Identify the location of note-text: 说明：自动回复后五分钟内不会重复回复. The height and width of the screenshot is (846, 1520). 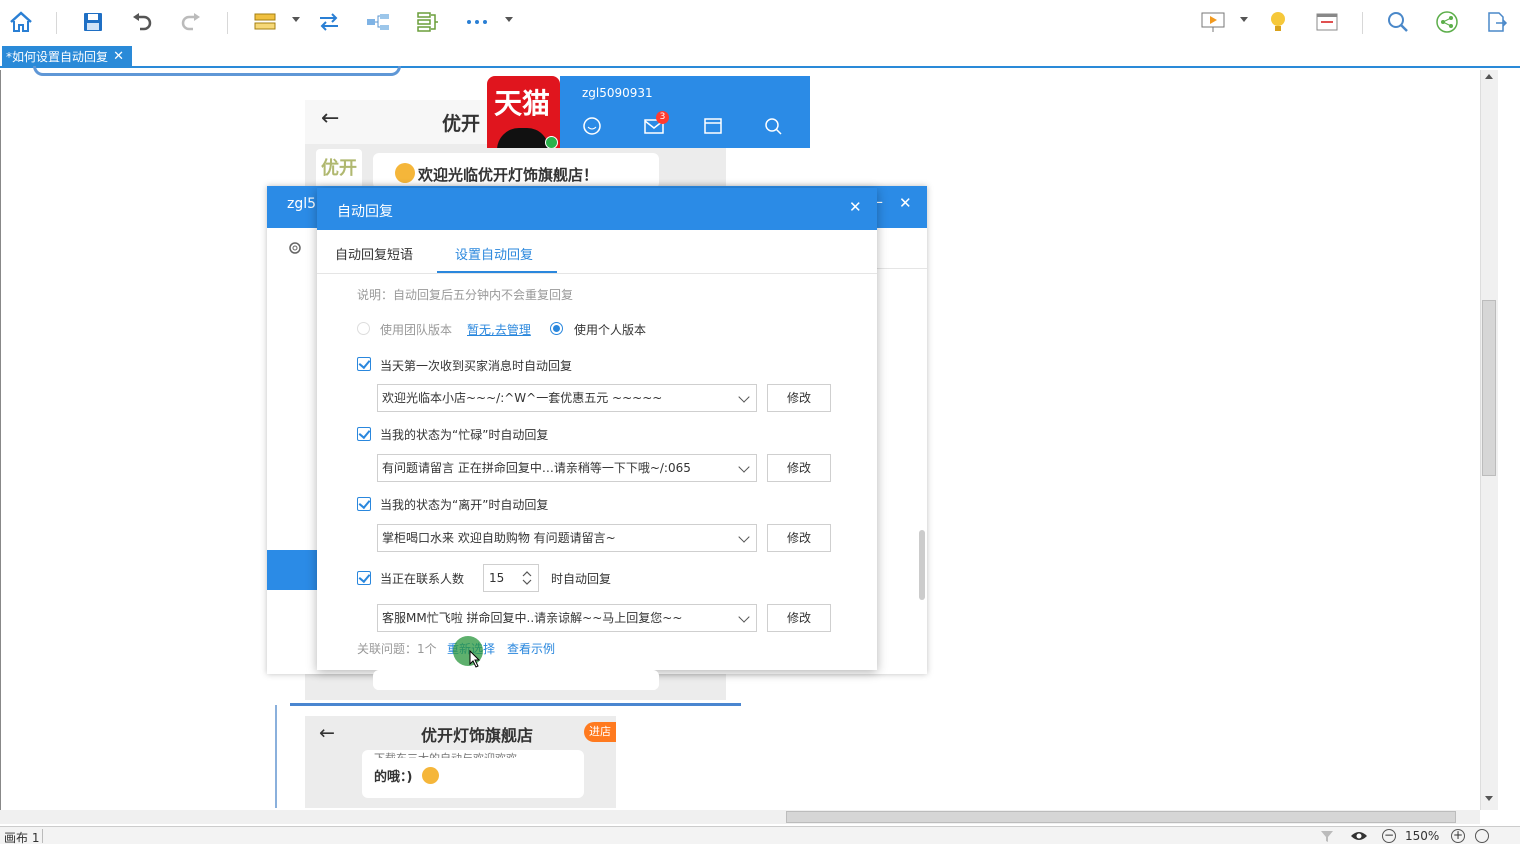
(465, 295).